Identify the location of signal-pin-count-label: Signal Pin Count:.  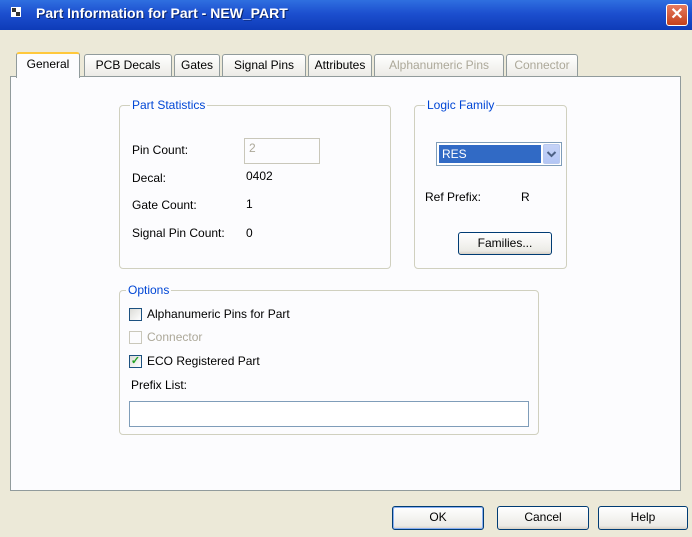
(178, 233).